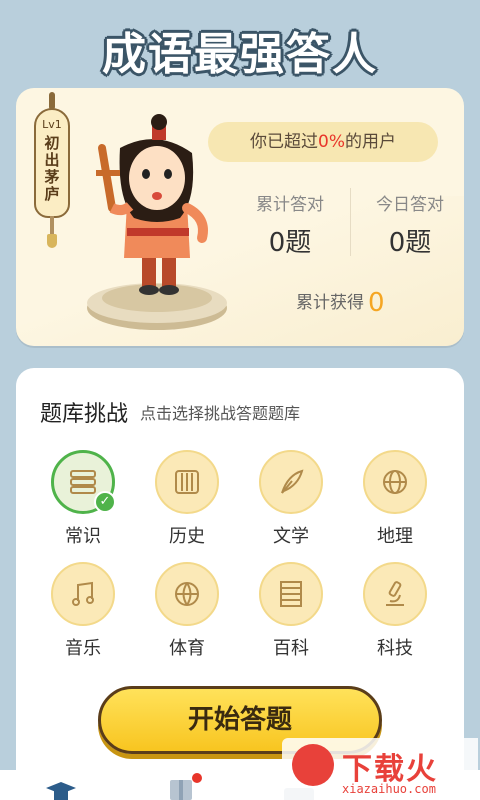 This screenshot has width=480, height=800. Describe the element at coordinates (52, 241) in the screenshot. I see `tassel-icon` at that location.